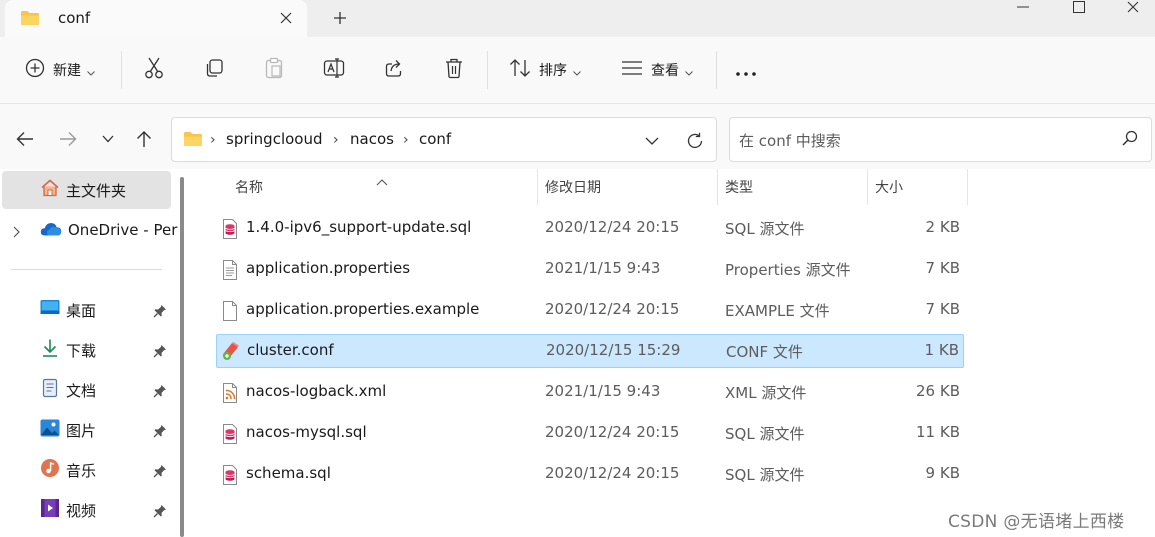 This screenshot has width=1155, height=537. I want to click on file-name: 1.4.0-ipv6_support-update.sql, so click(359, 227).